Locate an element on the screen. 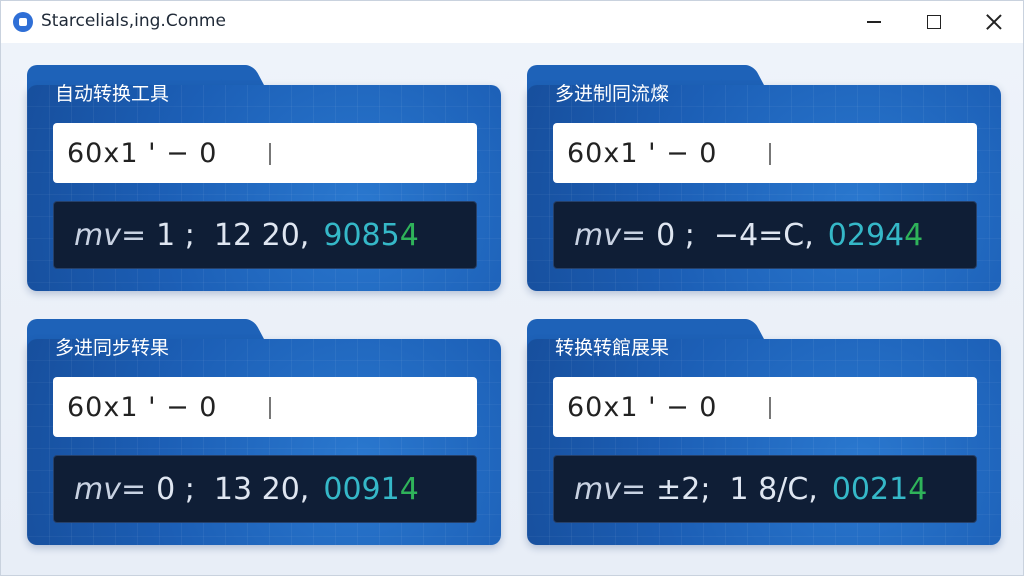  output-value: 0 ; −4=C, is located at coordinates (735, 235).